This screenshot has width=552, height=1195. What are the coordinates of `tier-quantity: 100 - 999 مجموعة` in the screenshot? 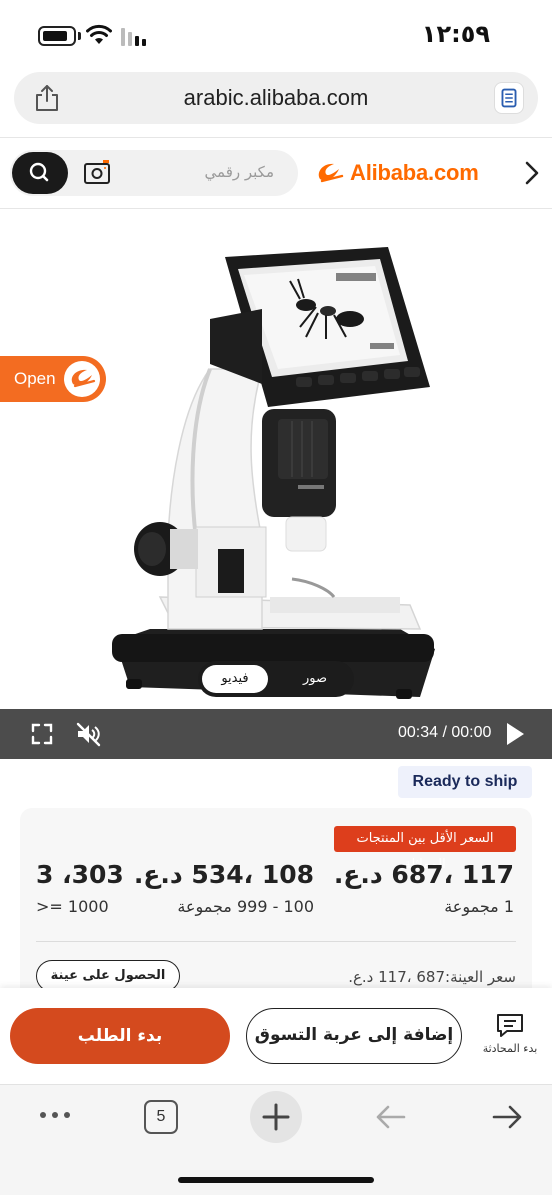 It's located at (245, 906).